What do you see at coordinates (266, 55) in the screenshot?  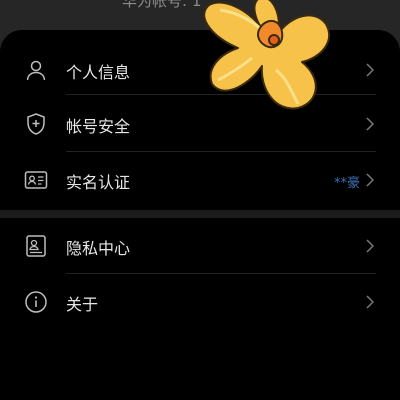 I see `flower-sticker-icon` at bounding box center [266, 55].